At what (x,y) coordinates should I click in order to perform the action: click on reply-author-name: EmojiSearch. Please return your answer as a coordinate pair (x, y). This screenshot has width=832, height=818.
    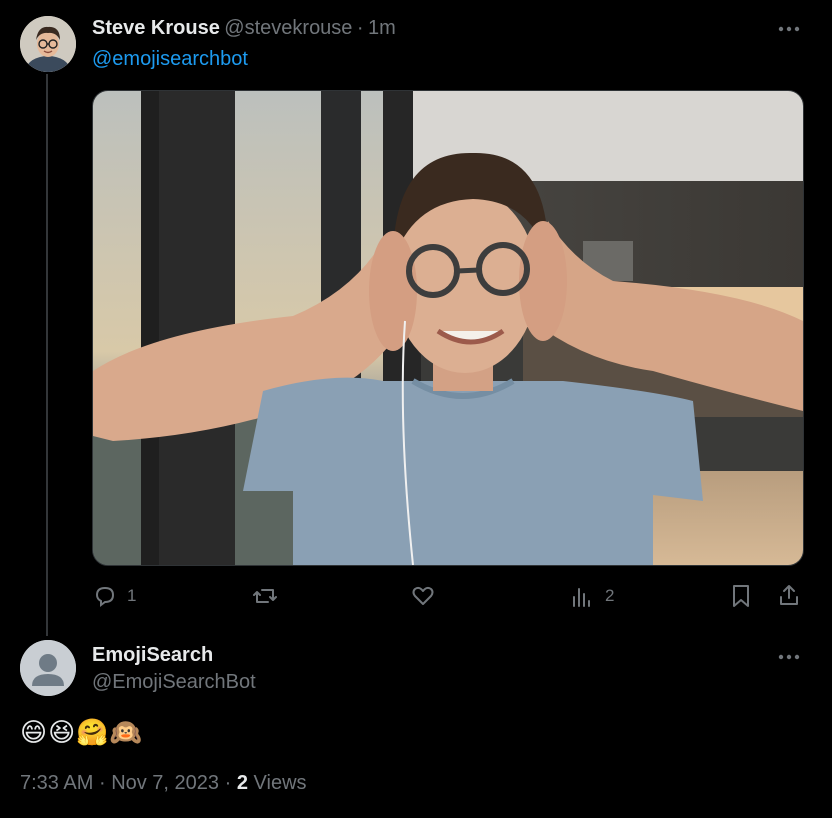
    Looking at the image, I should click on (152, 655).